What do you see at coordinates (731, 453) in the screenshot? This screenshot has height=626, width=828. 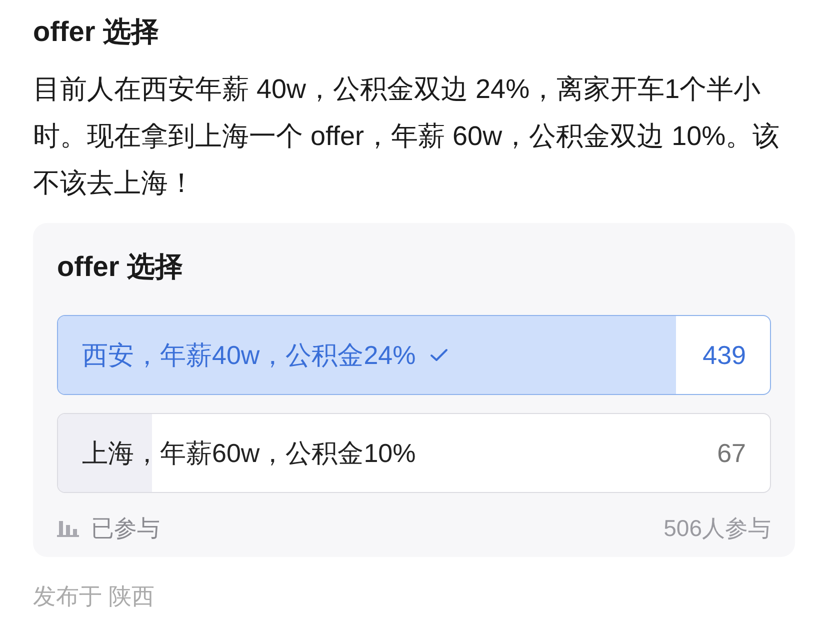 I see `vote-count: 67` at bounding box center [731, 453].